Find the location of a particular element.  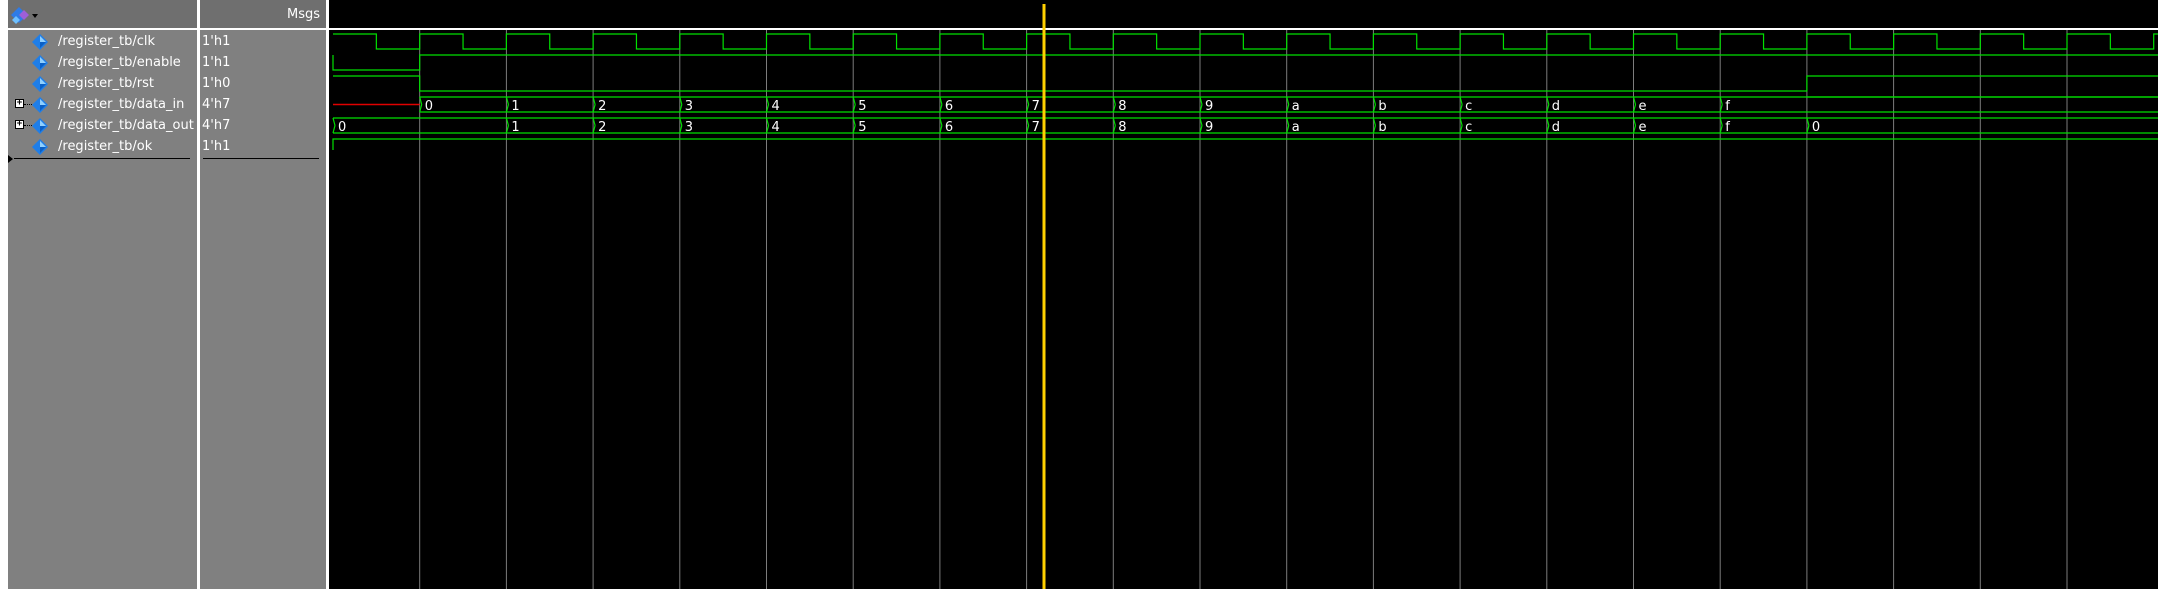

wave-data-in-value-label: 4 is located at coordinates (776, 106).